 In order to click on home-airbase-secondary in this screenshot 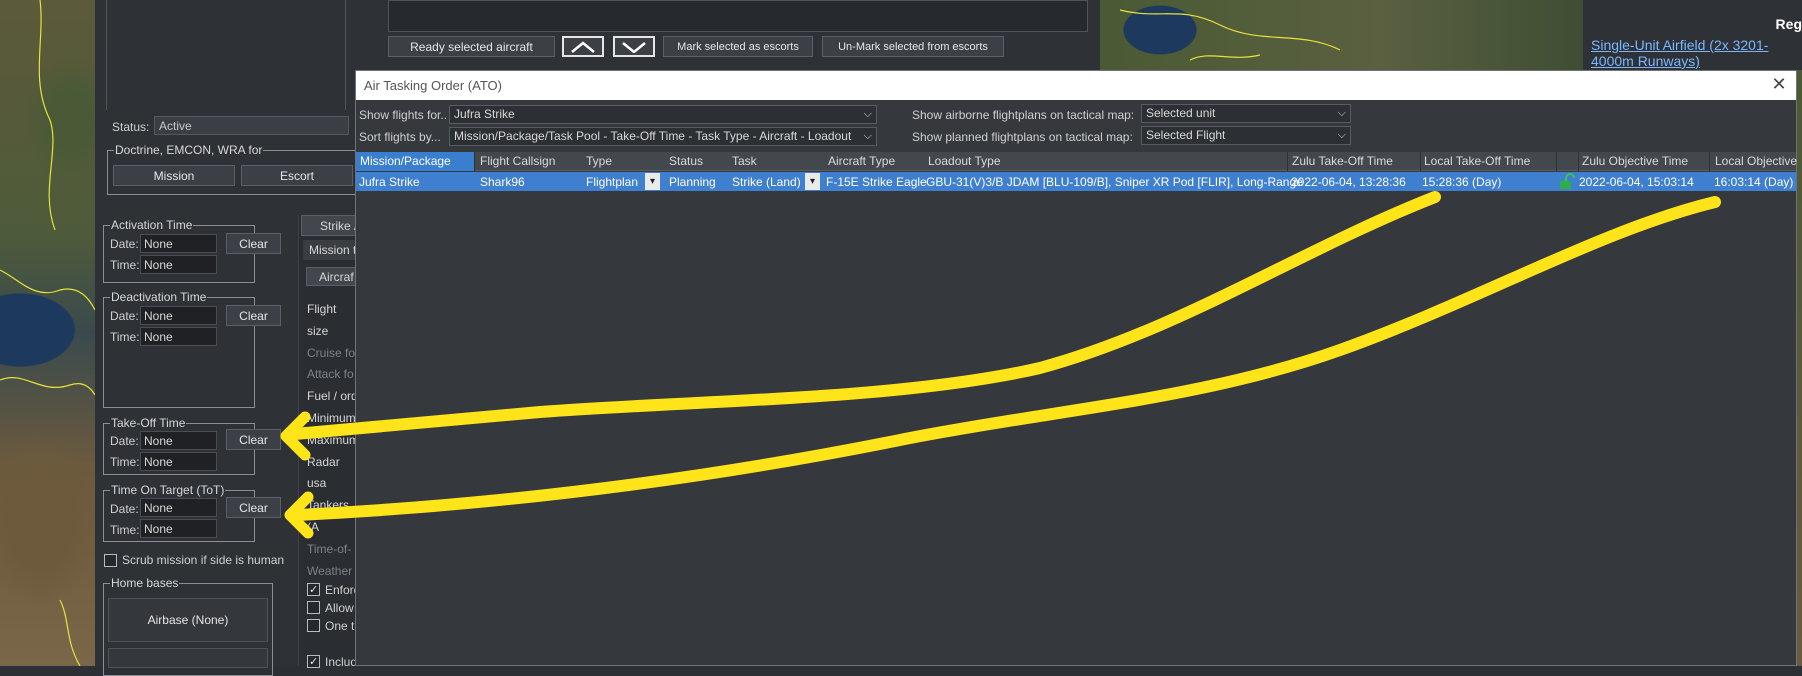, I will do `click(188, 658)`.